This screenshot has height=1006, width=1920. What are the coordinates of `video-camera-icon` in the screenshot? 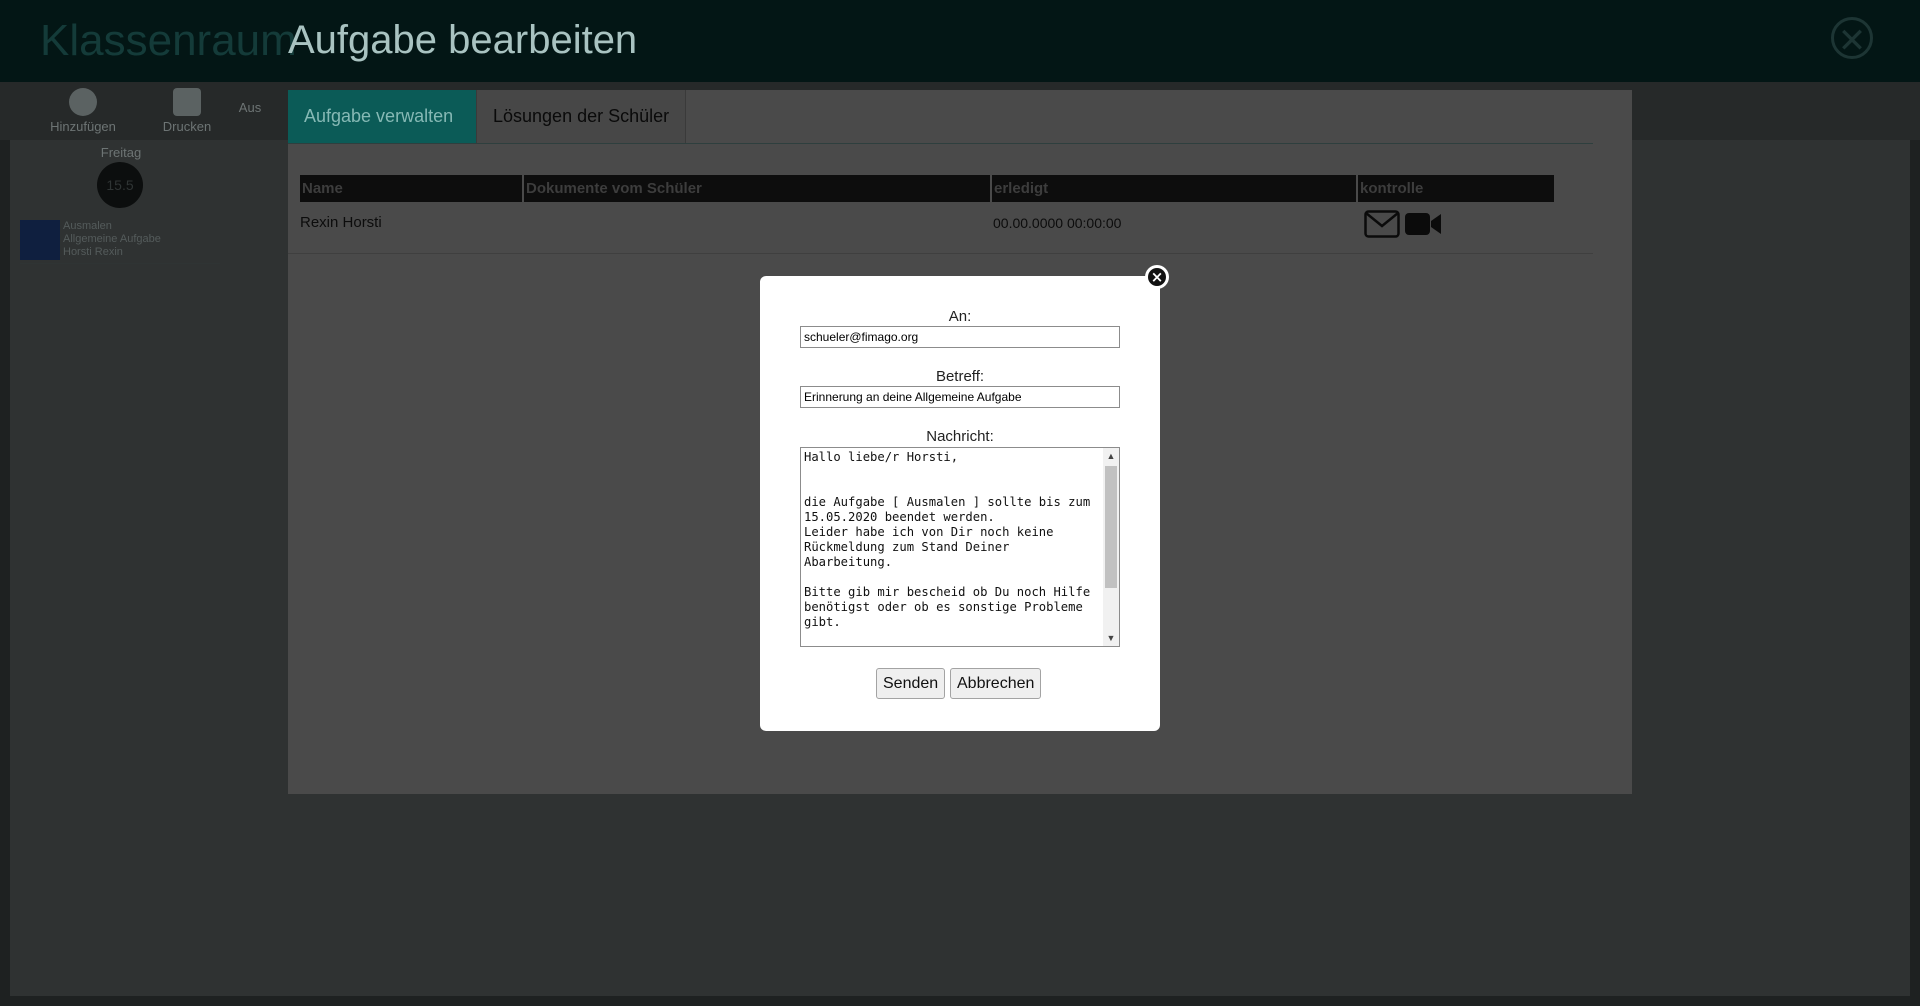 It's located at (1423, 226).